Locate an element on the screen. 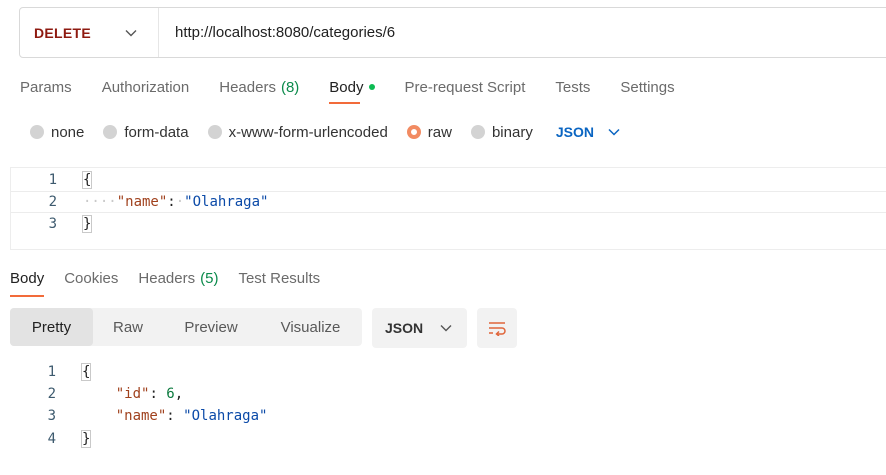 Image resolution: width=886 pixels, height=475 pixels. whitespace-marker: · is located at coordinates (180, 202).